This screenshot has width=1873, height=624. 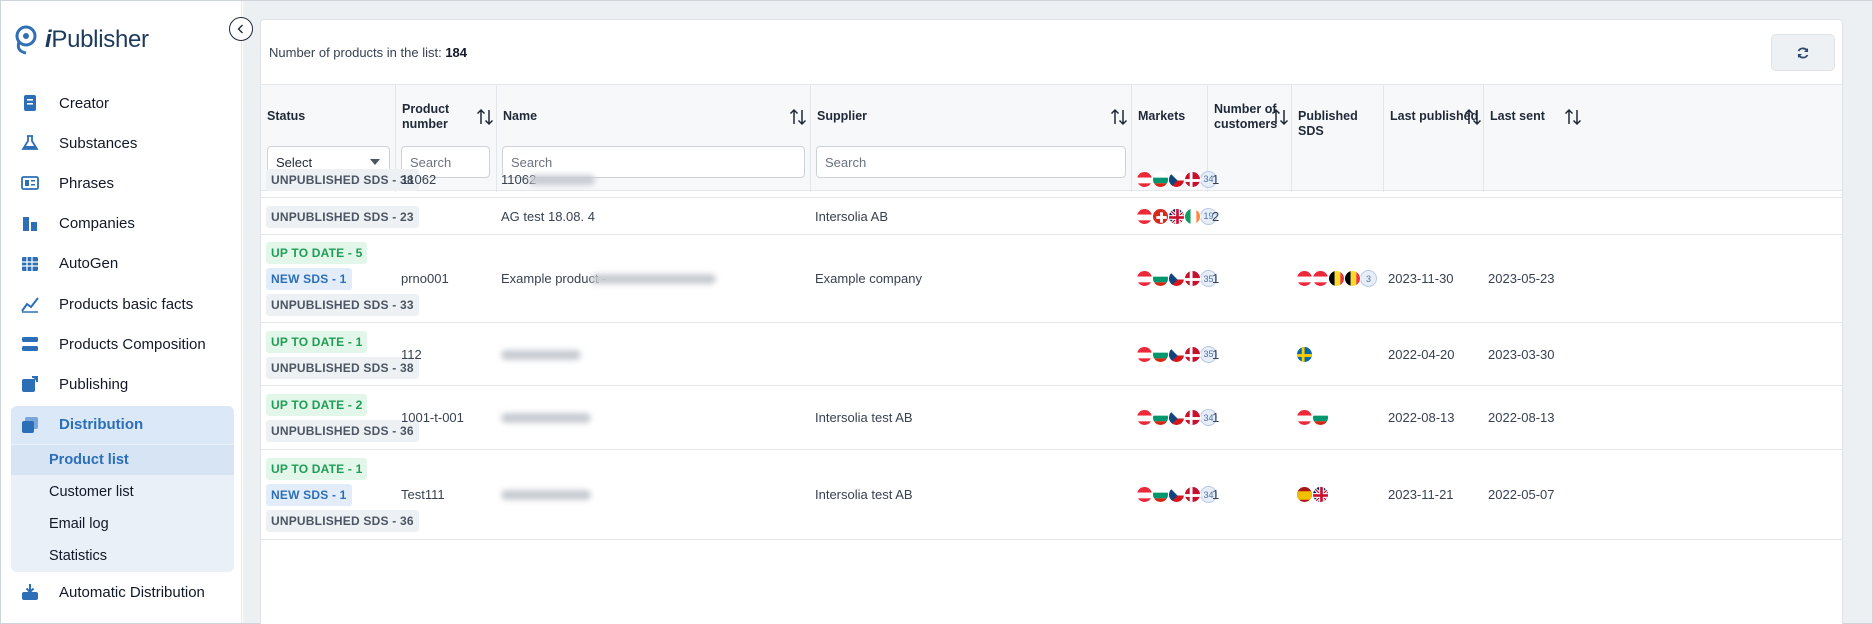 What do you see at coordinates (30, 384) in the screenshot?
I see `publish-icon` at bounding box center [30, 384].